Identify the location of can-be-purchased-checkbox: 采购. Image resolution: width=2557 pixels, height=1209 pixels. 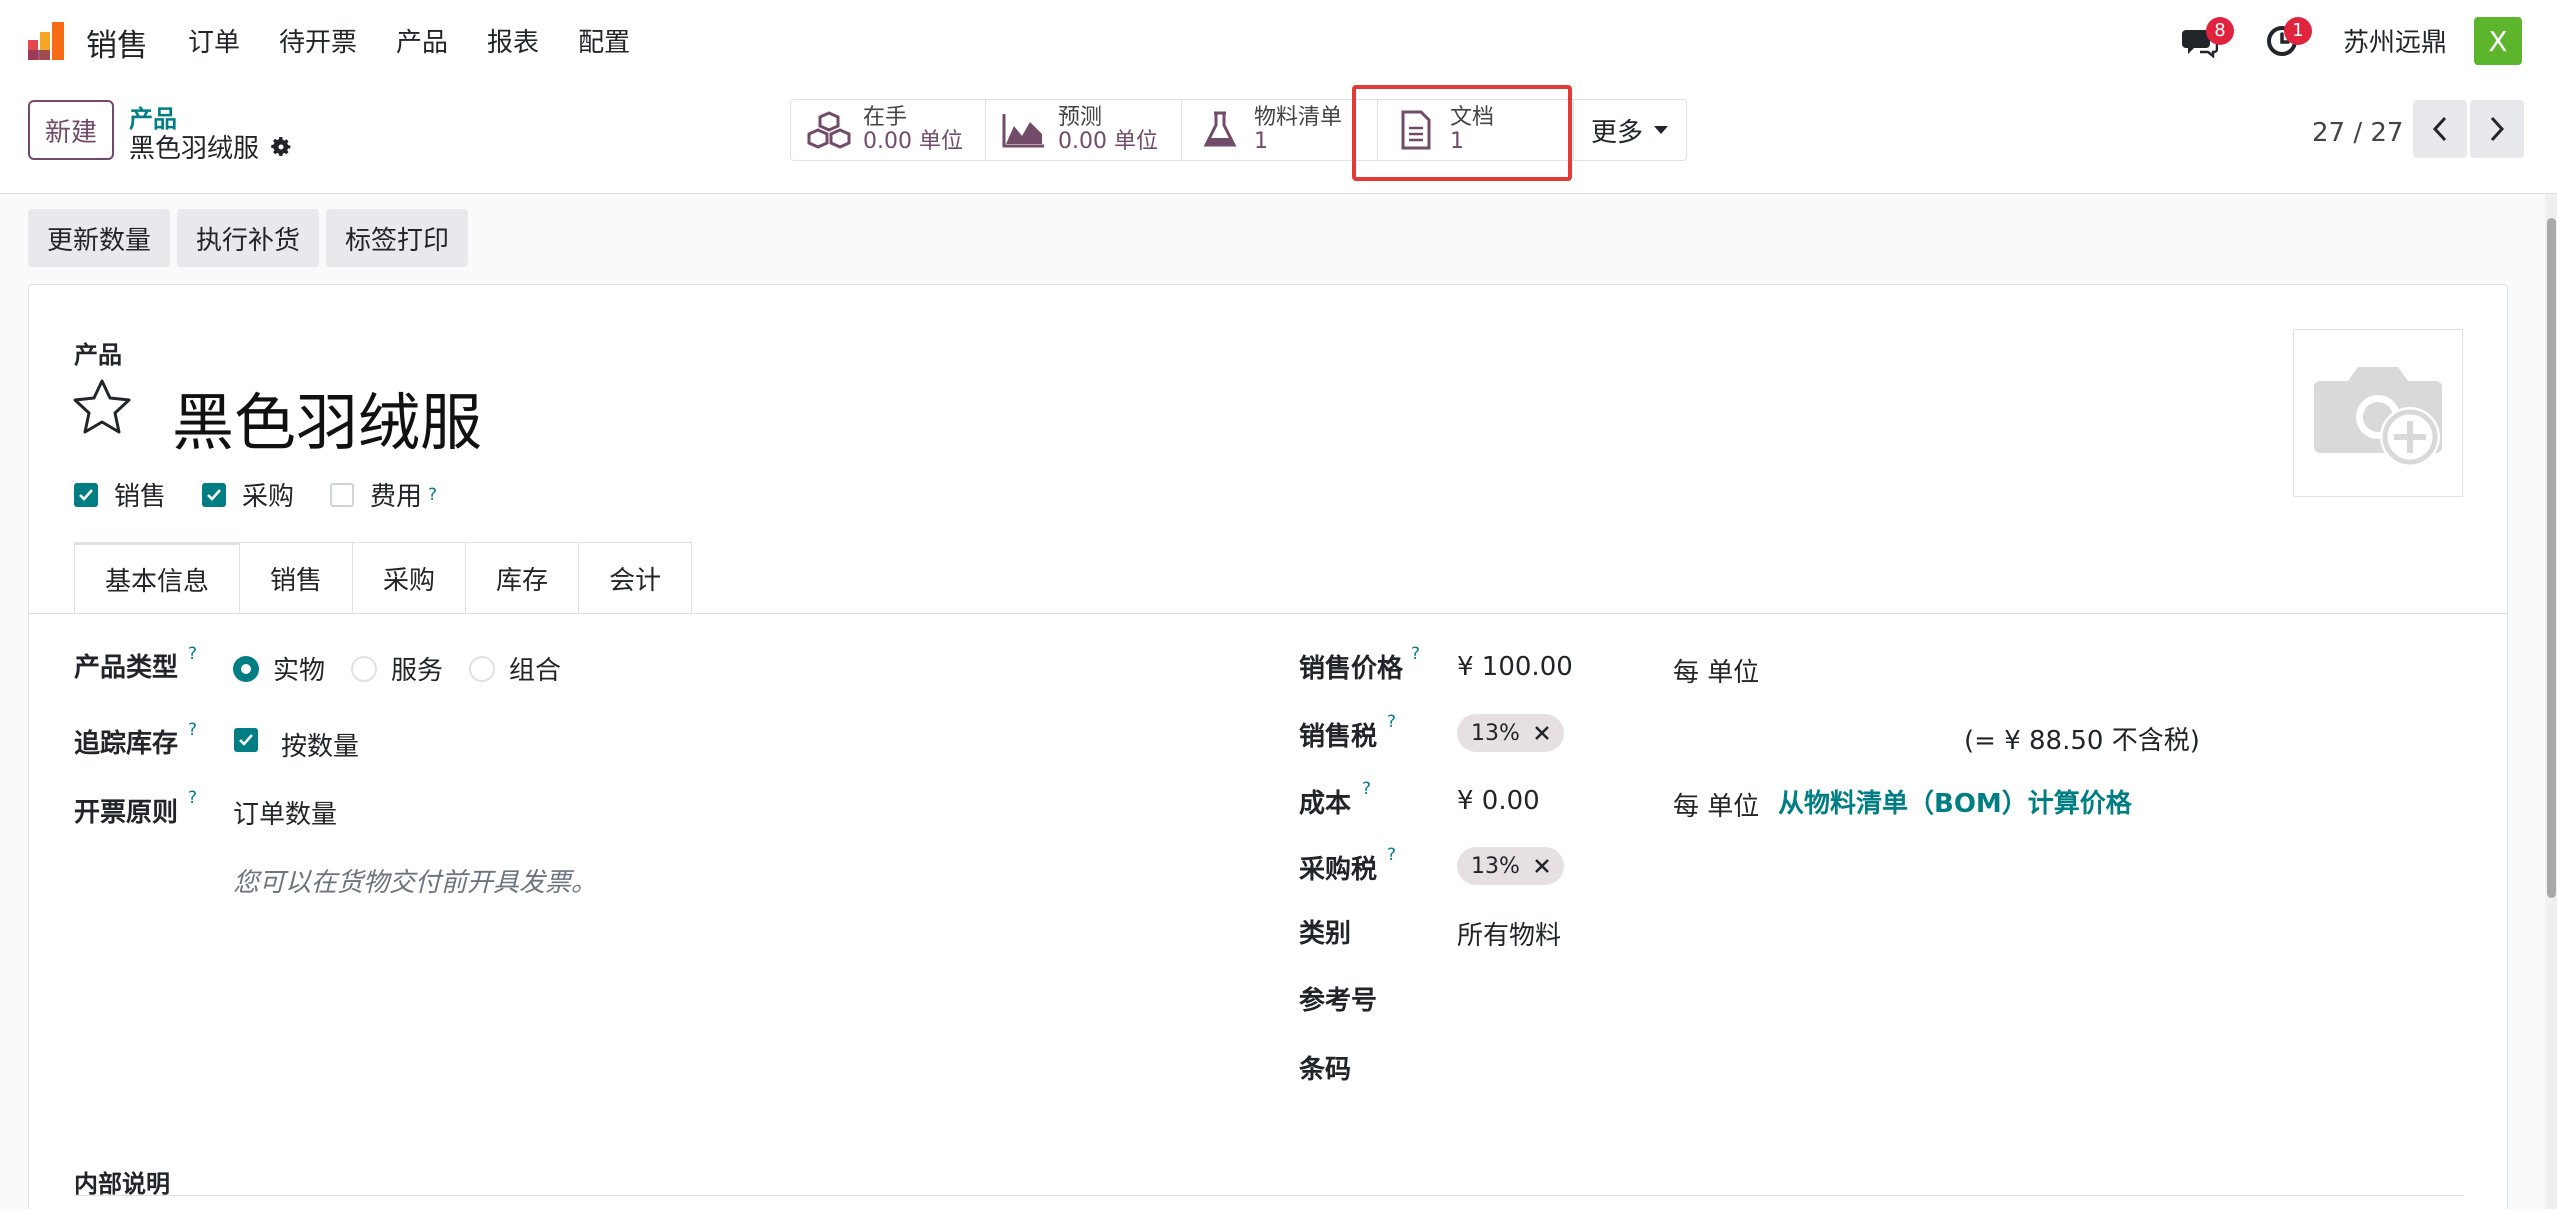
(248, 494).